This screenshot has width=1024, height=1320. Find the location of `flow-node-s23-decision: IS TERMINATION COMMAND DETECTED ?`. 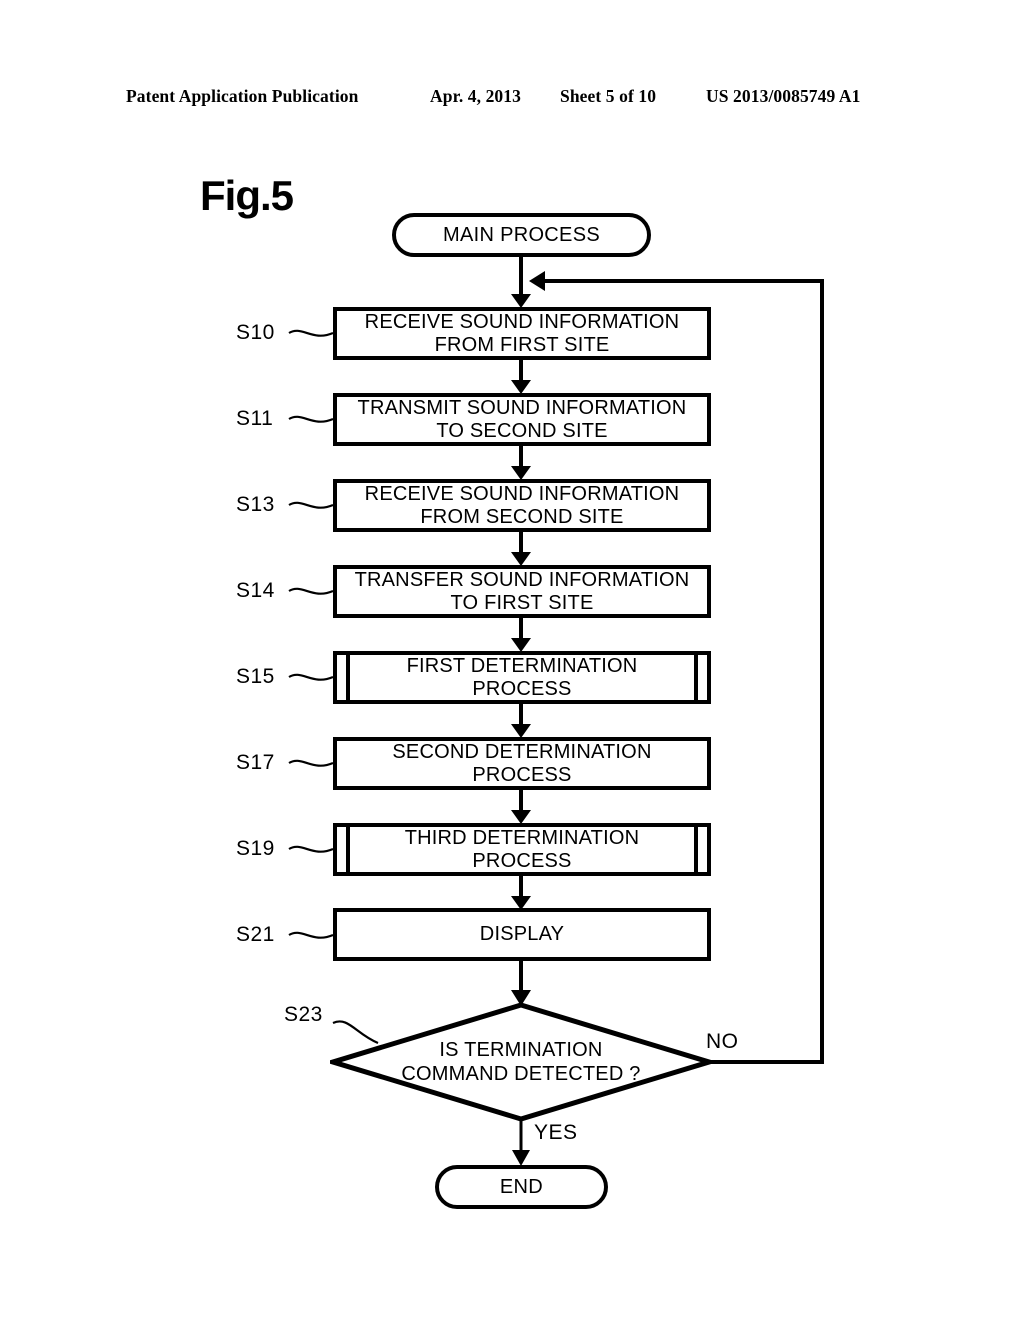

flow-node-s23-decision: IS TERMINATION COMMAND DETECTED ? is located at coordinates (521, 1062).